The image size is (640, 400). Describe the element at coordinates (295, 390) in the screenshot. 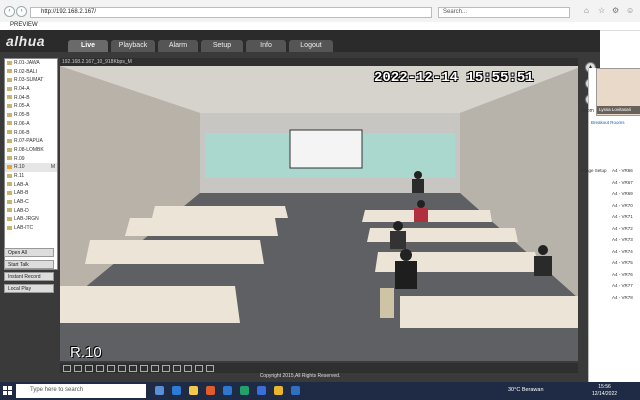

I see `ie-icon` at that location.